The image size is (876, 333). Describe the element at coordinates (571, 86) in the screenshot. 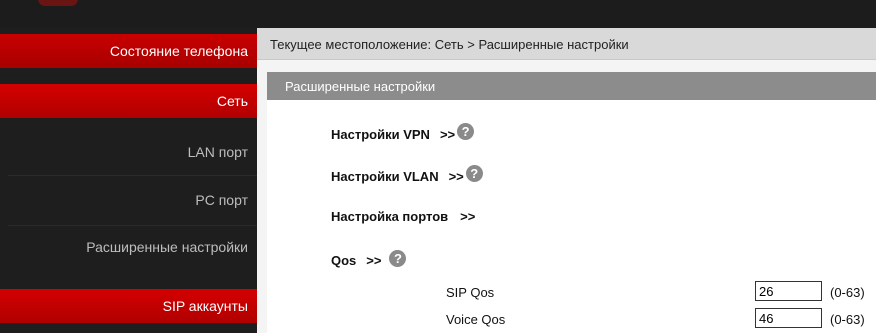

I see `panel-header: Расширенные настройки` at that location.